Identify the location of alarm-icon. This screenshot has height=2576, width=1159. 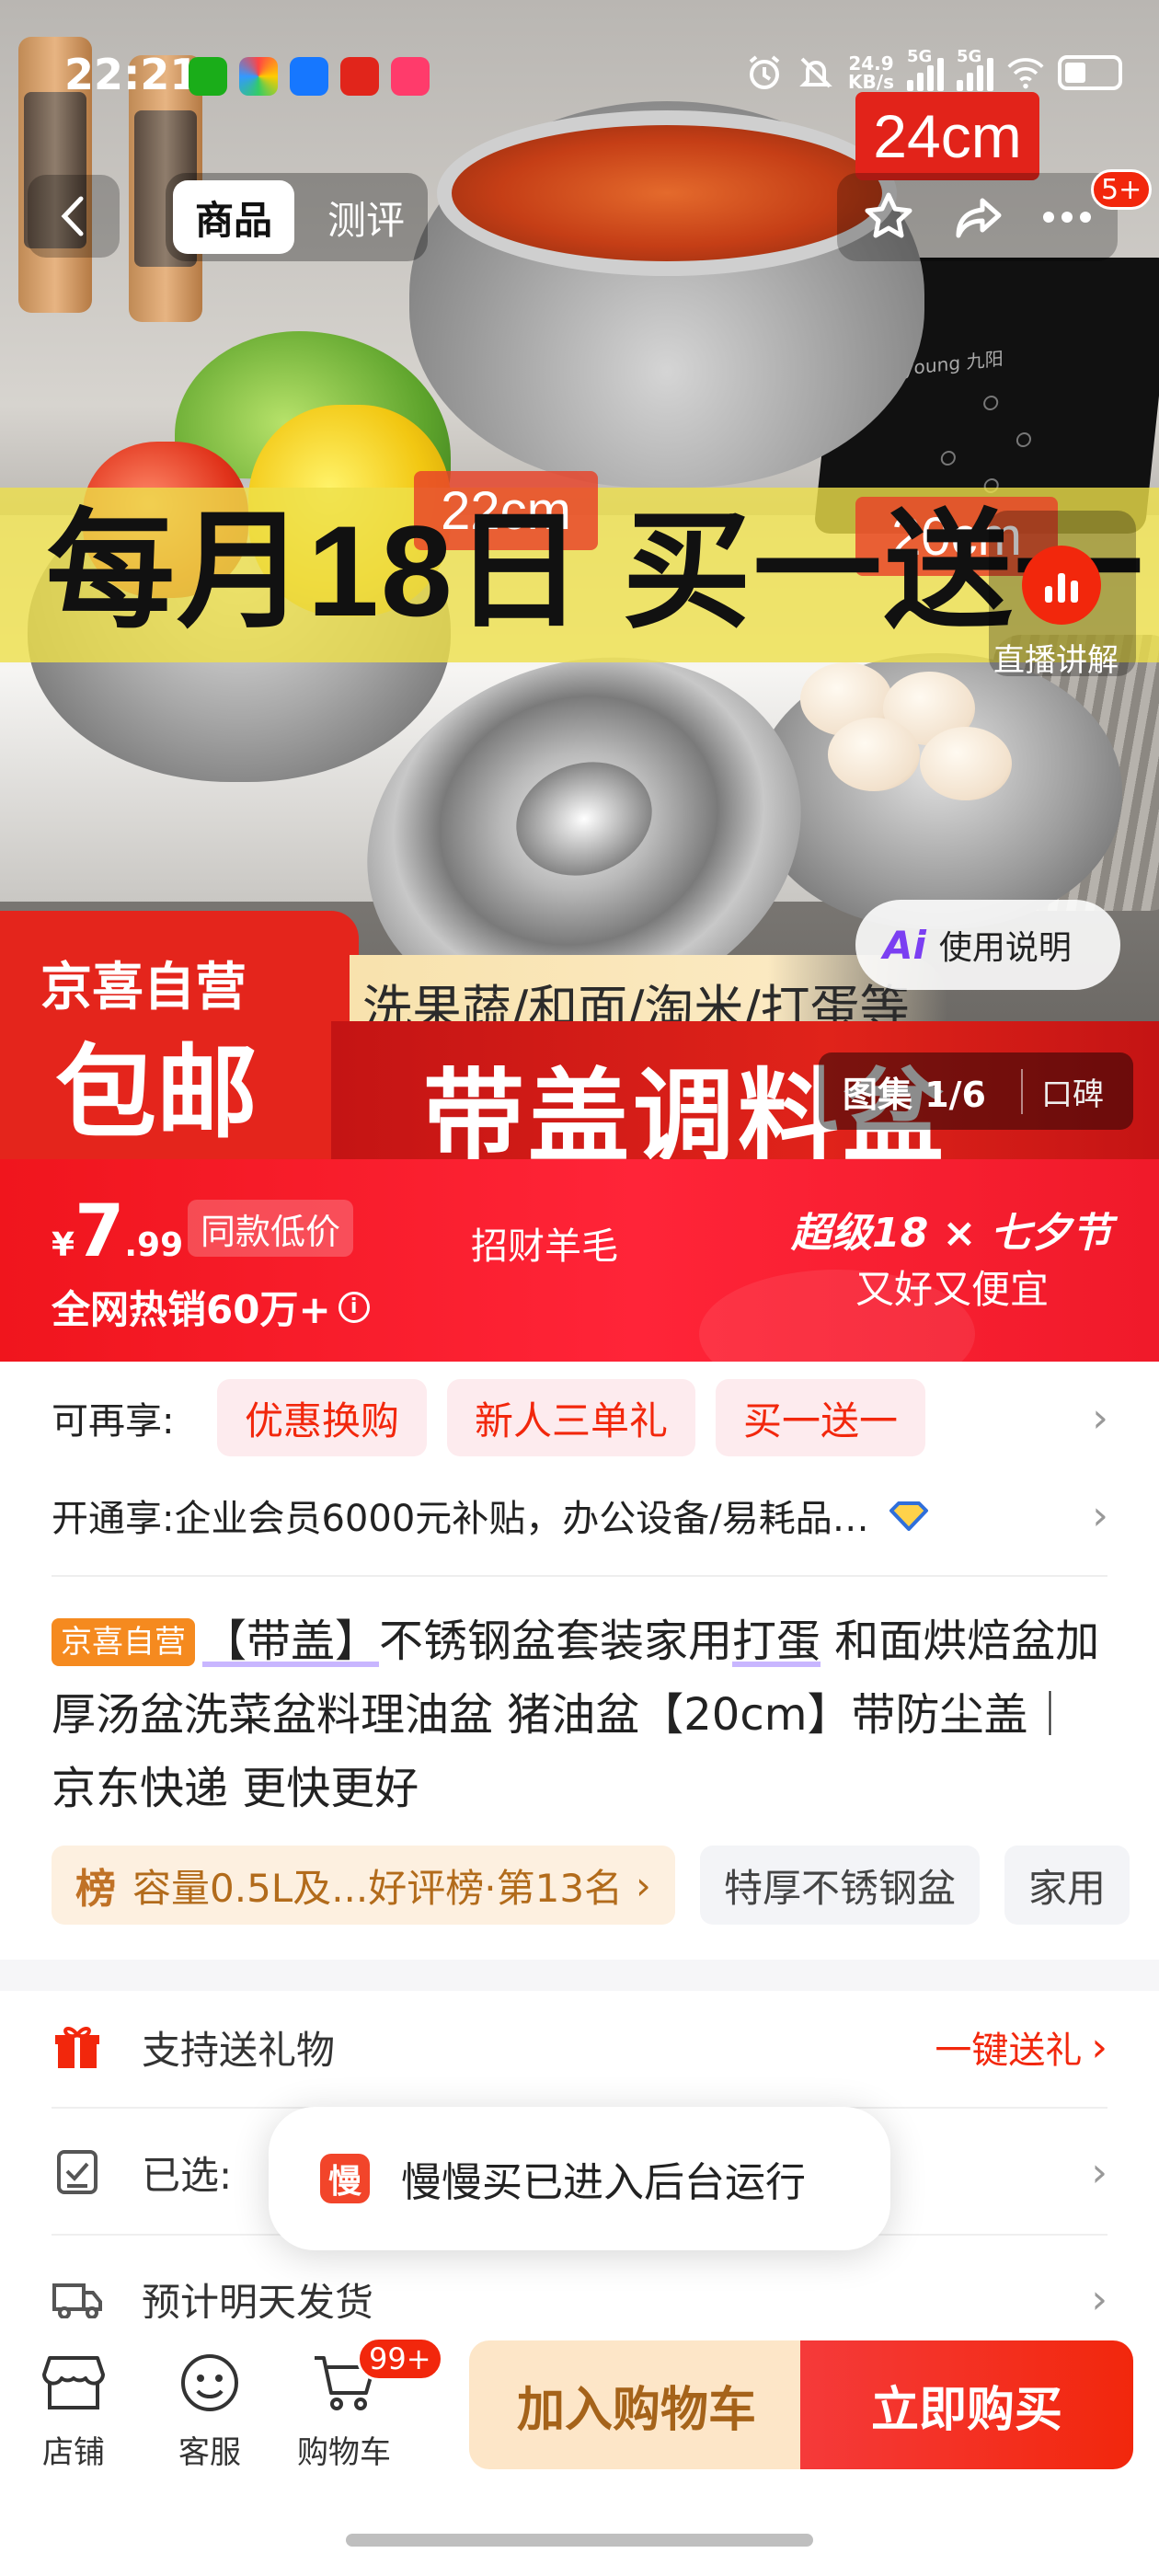
(764, 72).